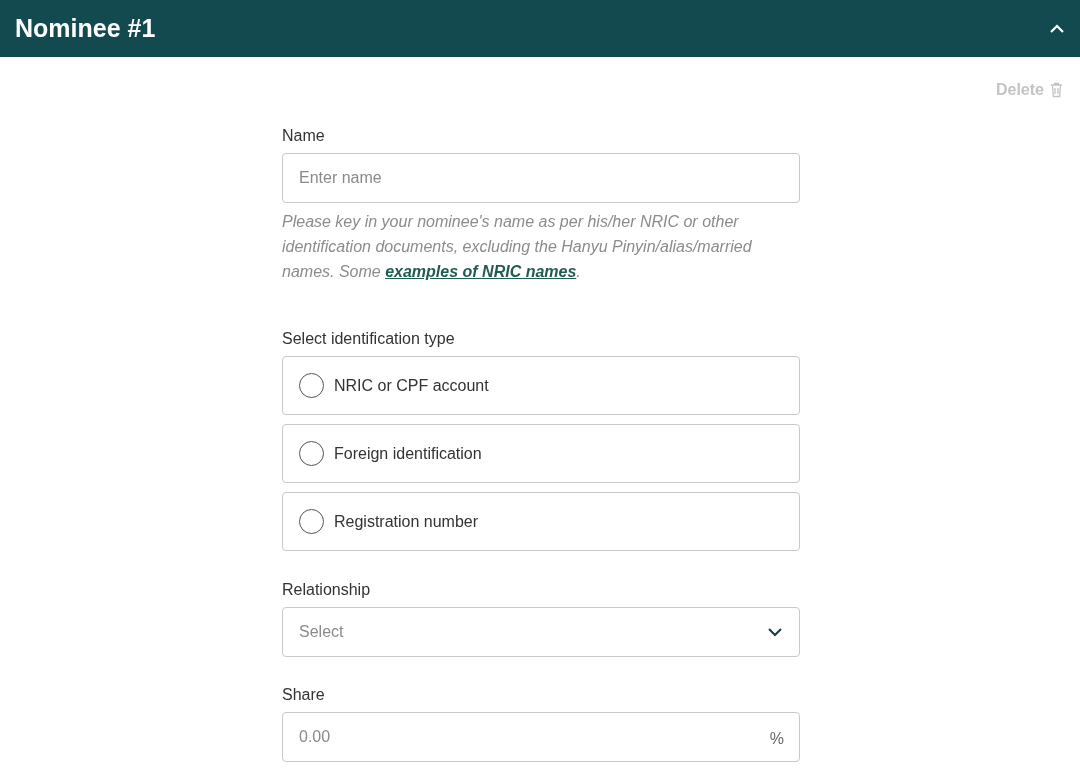  Describe the element at coordinates (541, 385) in the screenshot. I see `radio-option: NRIC or CPF account` at that location.